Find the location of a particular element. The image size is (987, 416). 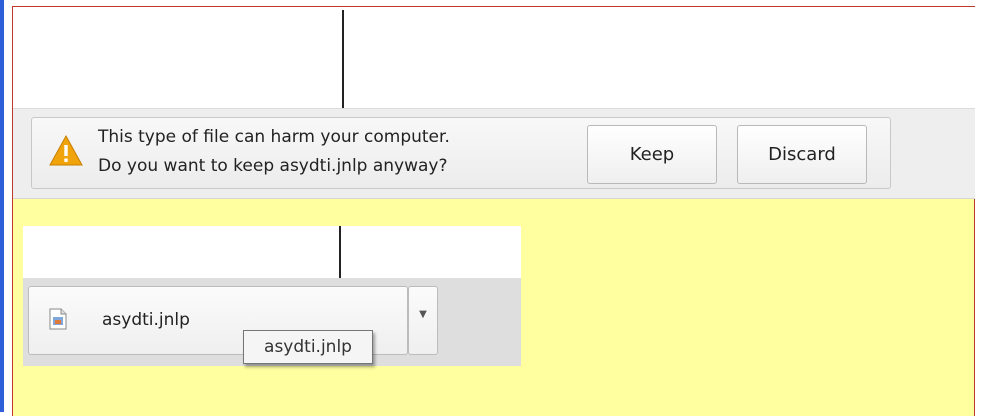

divider-line-top is located at coordinates (343, 60).